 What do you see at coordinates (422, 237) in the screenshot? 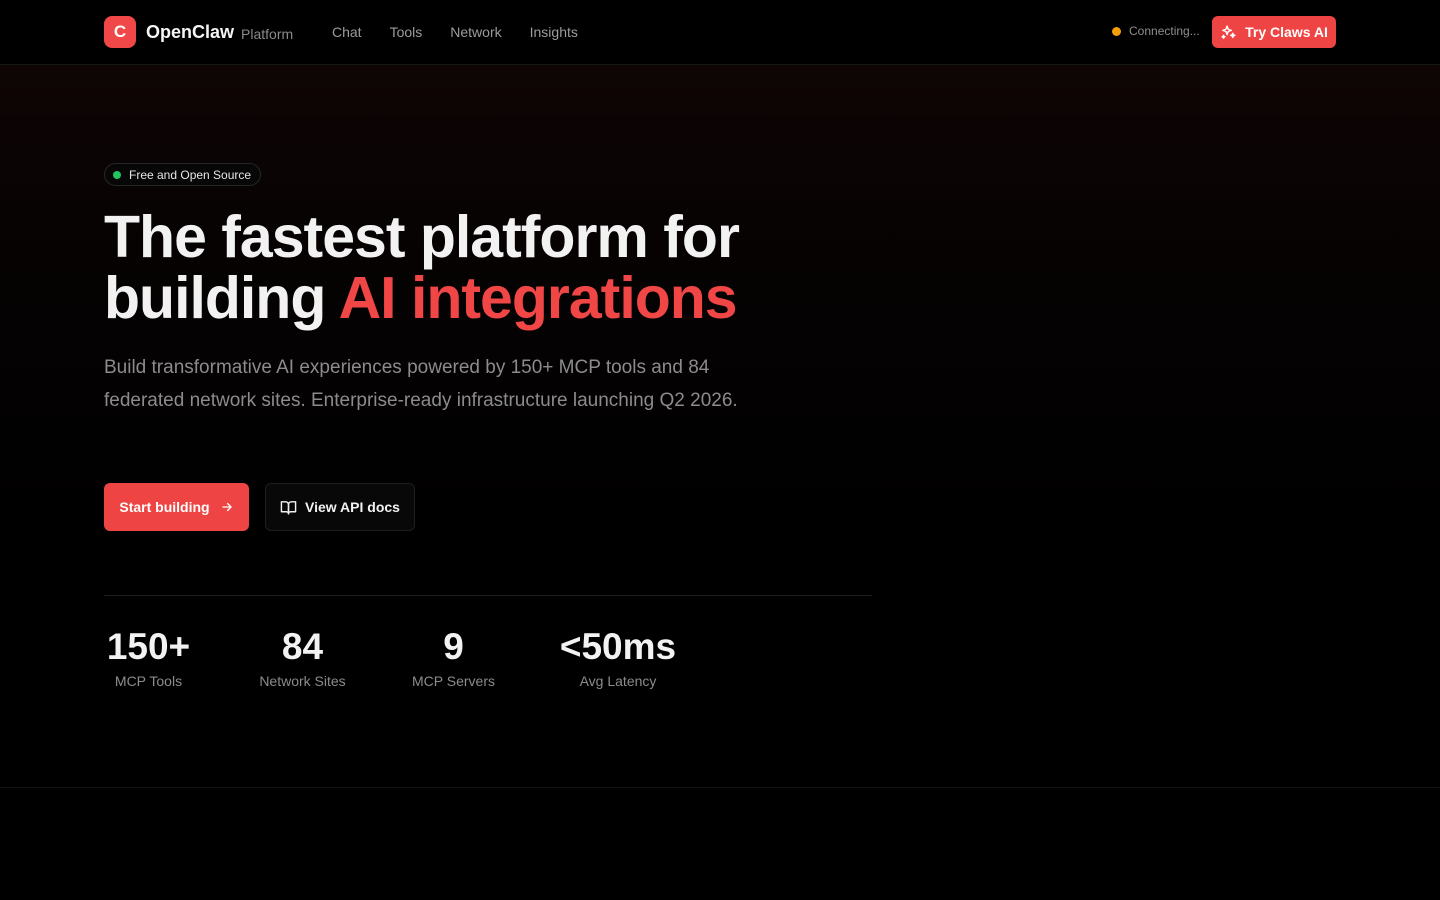
I see `headline-line-1: The fastest platform for` at bounding box center [422, 237].